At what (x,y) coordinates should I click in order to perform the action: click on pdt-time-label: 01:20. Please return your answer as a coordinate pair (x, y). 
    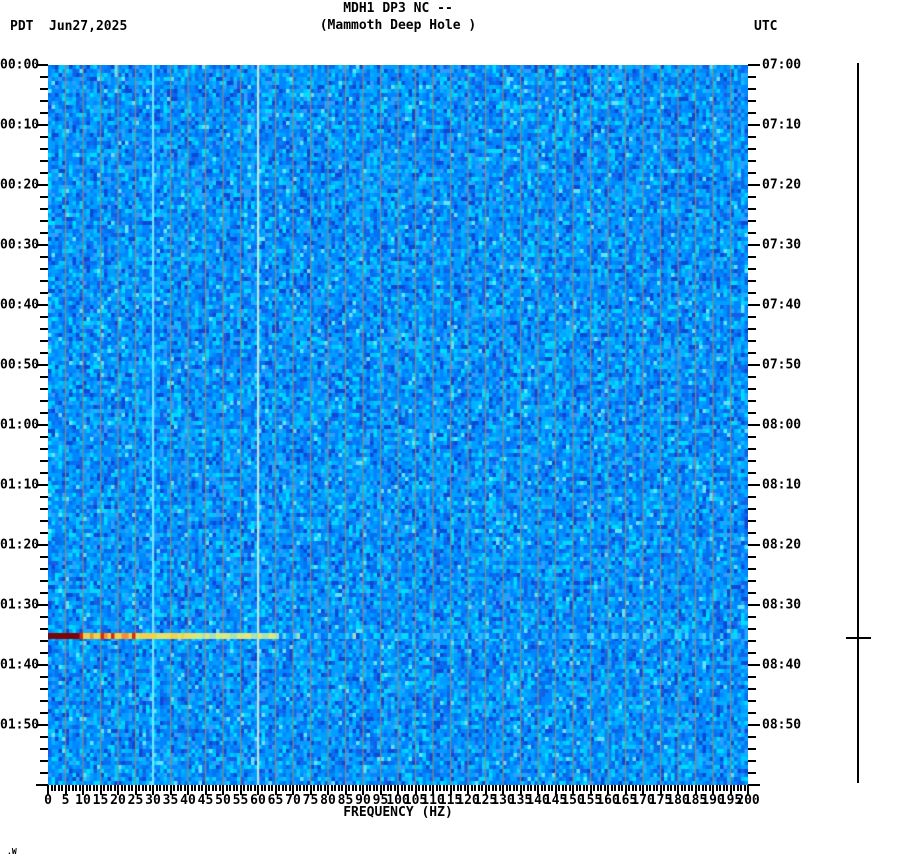
    Looking at the image, I should click on (20, 545).